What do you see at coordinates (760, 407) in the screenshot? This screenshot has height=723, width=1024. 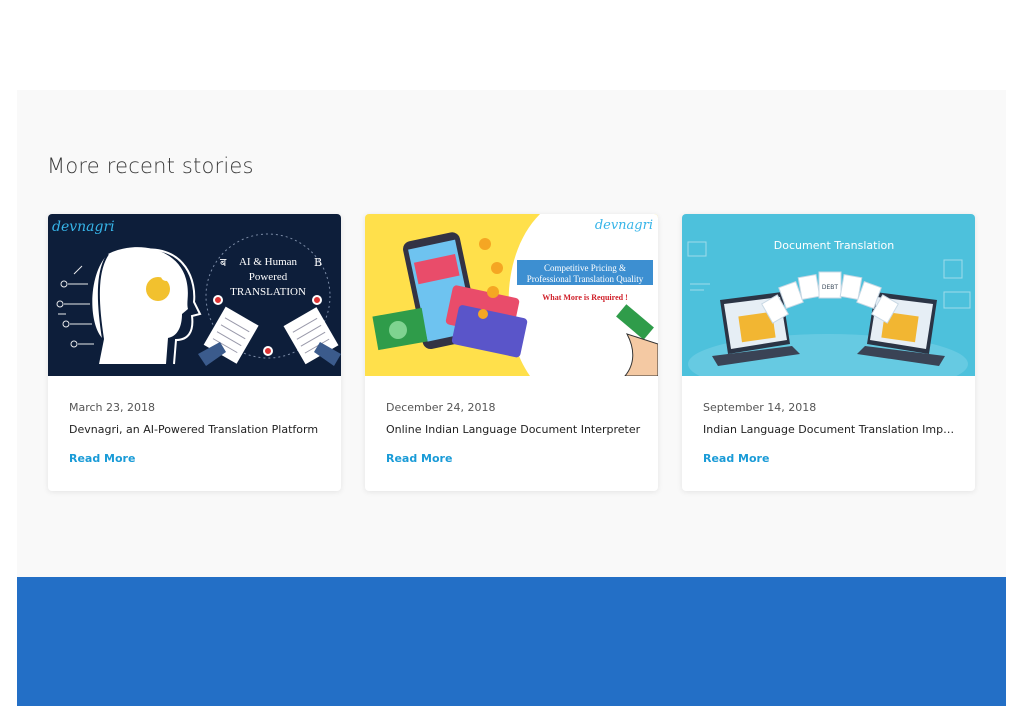 I see `story-date: September 14, 2018` at bounding box center [760, 407].